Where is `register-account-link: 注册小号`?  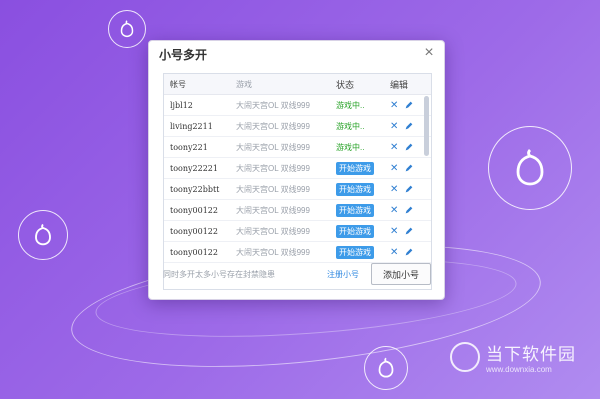
register-account-link: 注册小号 is located at coordinates (343, 274).